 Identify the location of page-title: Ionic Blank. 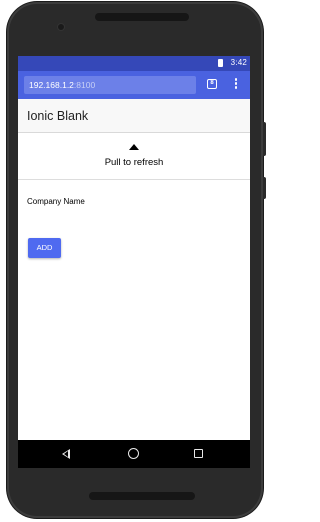
(58, 116).